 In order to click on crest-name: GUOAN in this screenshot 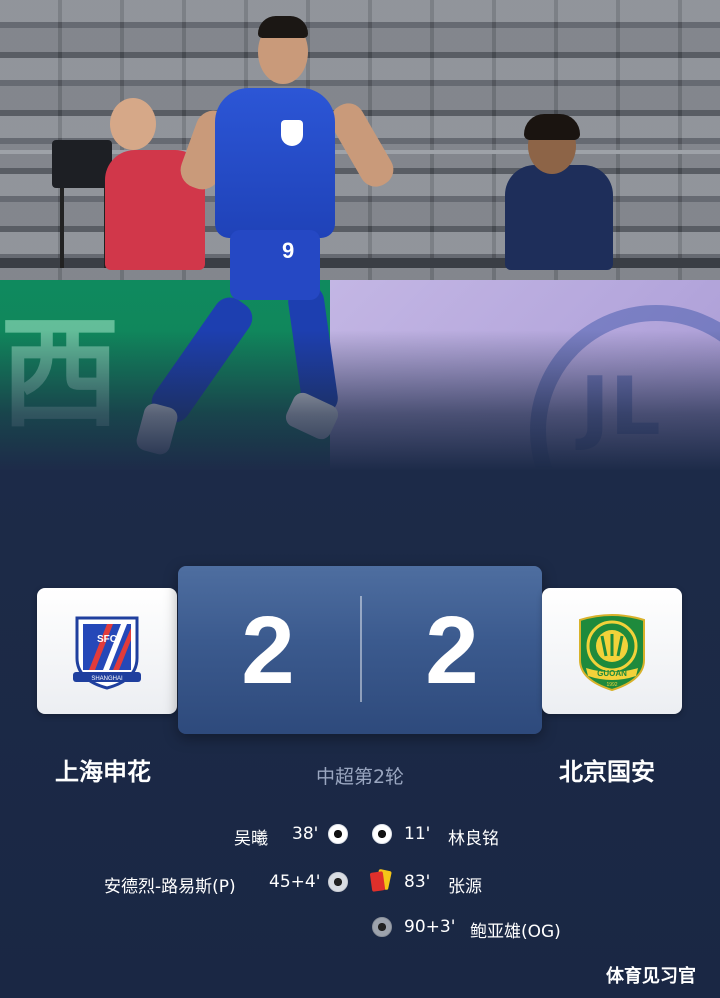, I will do `click(612, 673)`.